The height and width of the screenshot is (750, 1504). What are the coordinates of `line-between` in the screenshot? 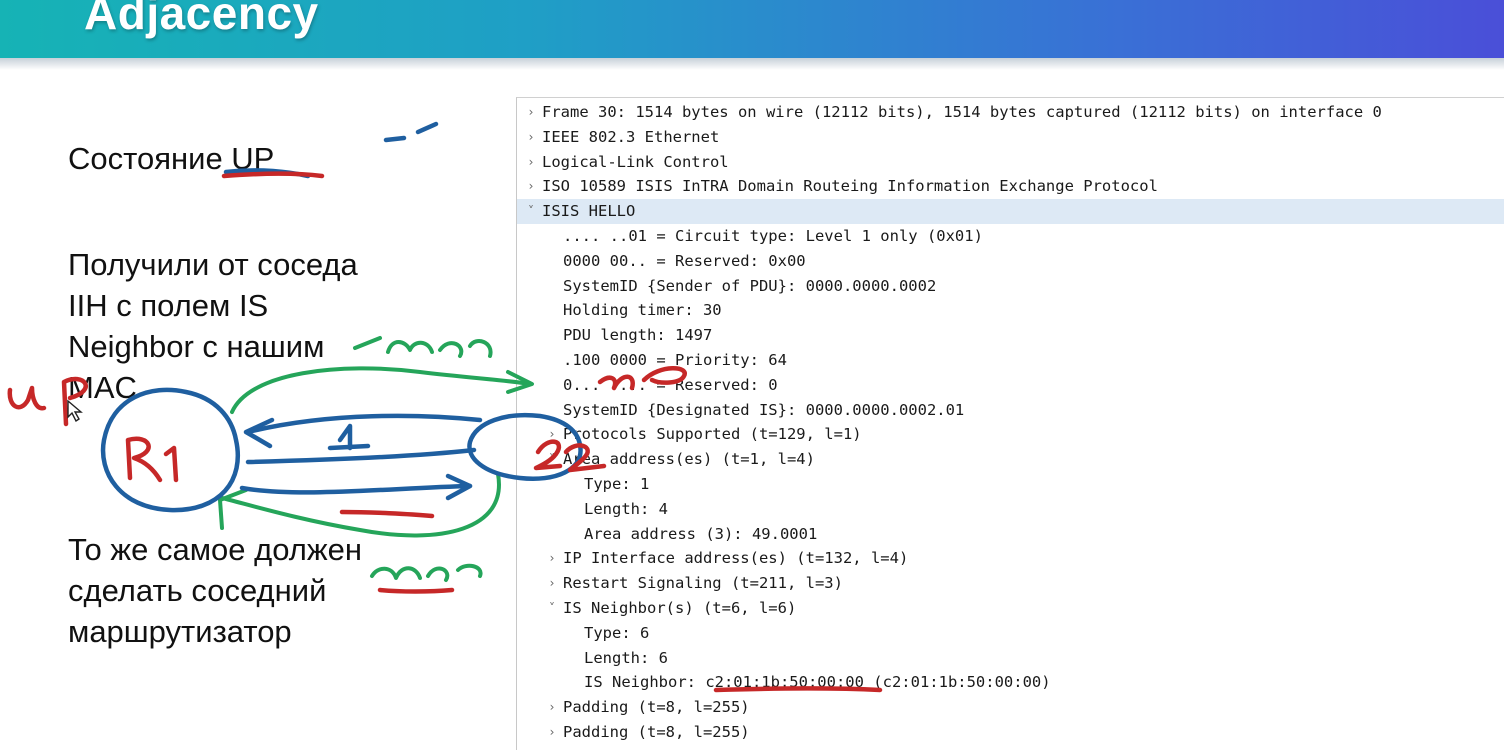 It's located at (361, 456).